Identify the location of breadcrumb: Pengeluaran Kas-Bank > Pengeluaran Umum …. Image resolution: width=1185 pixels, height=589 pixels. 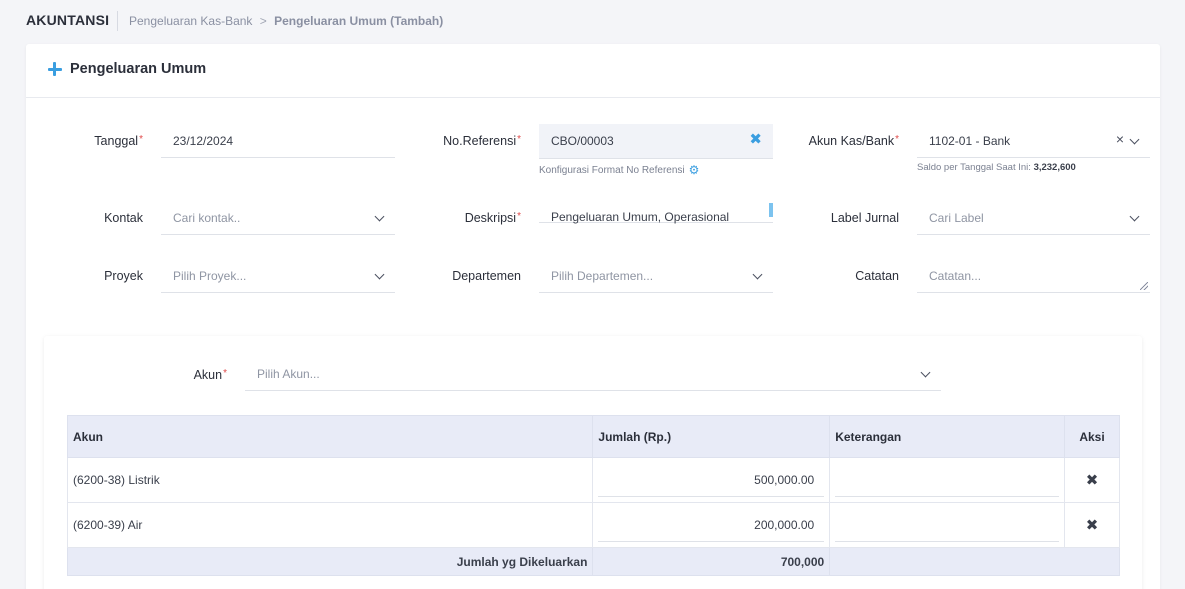
(286, 21).